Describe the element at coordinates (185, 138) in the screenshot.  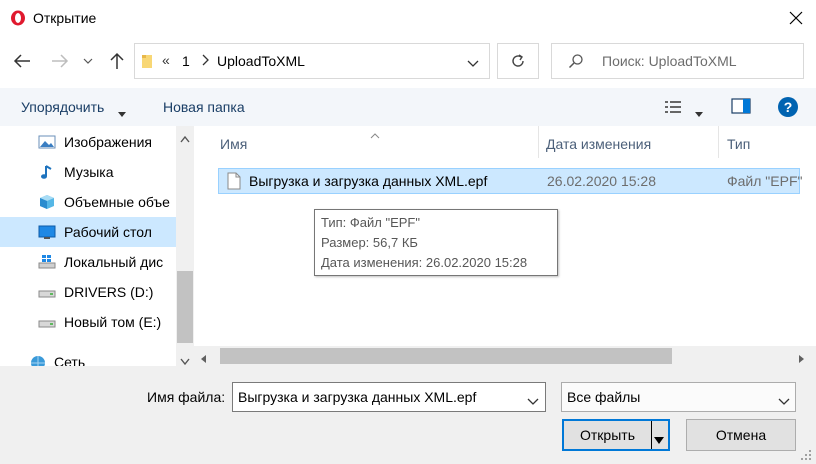
I see `scroll-up-icon` at that location.